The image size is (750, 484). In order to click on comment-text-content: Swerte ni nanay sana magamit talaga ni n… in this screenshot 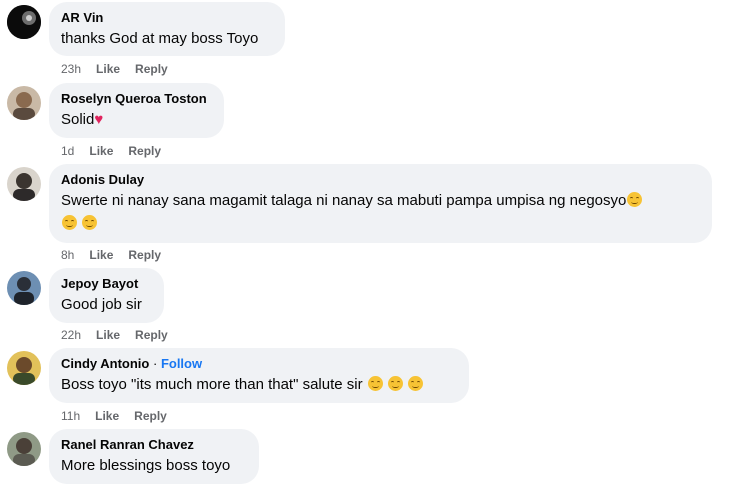, I will do `click(344, 200)`.